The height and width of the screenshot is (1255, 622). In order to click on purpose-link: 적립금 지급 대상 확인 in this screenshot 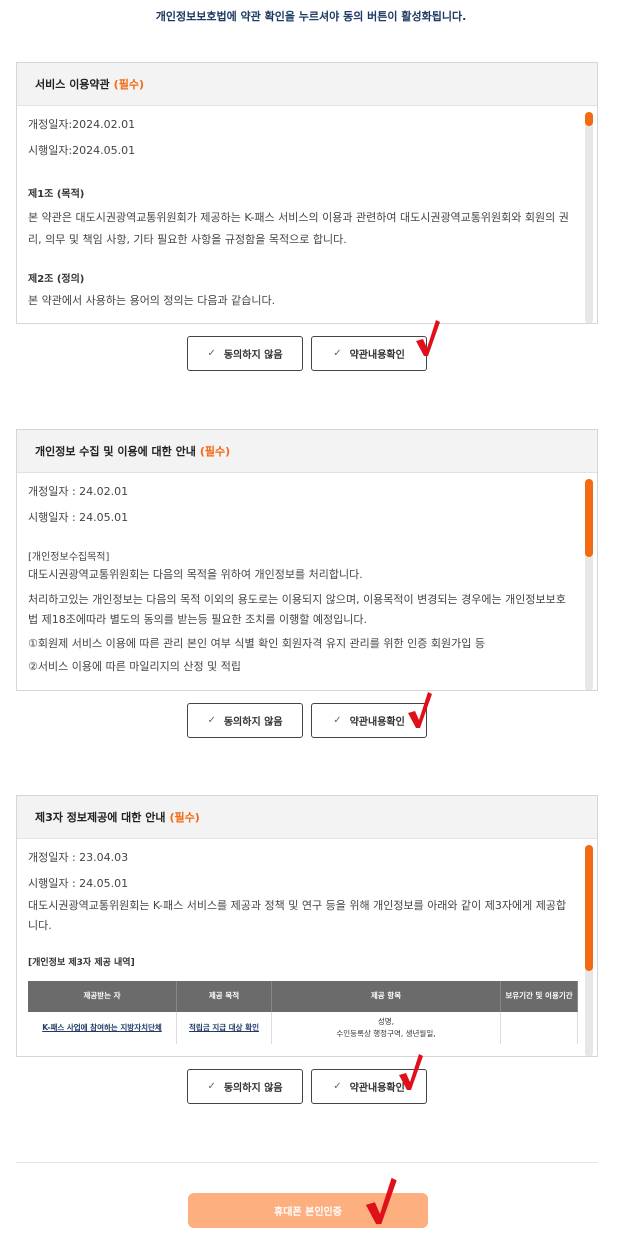, I will do `click(224, 1027)`.